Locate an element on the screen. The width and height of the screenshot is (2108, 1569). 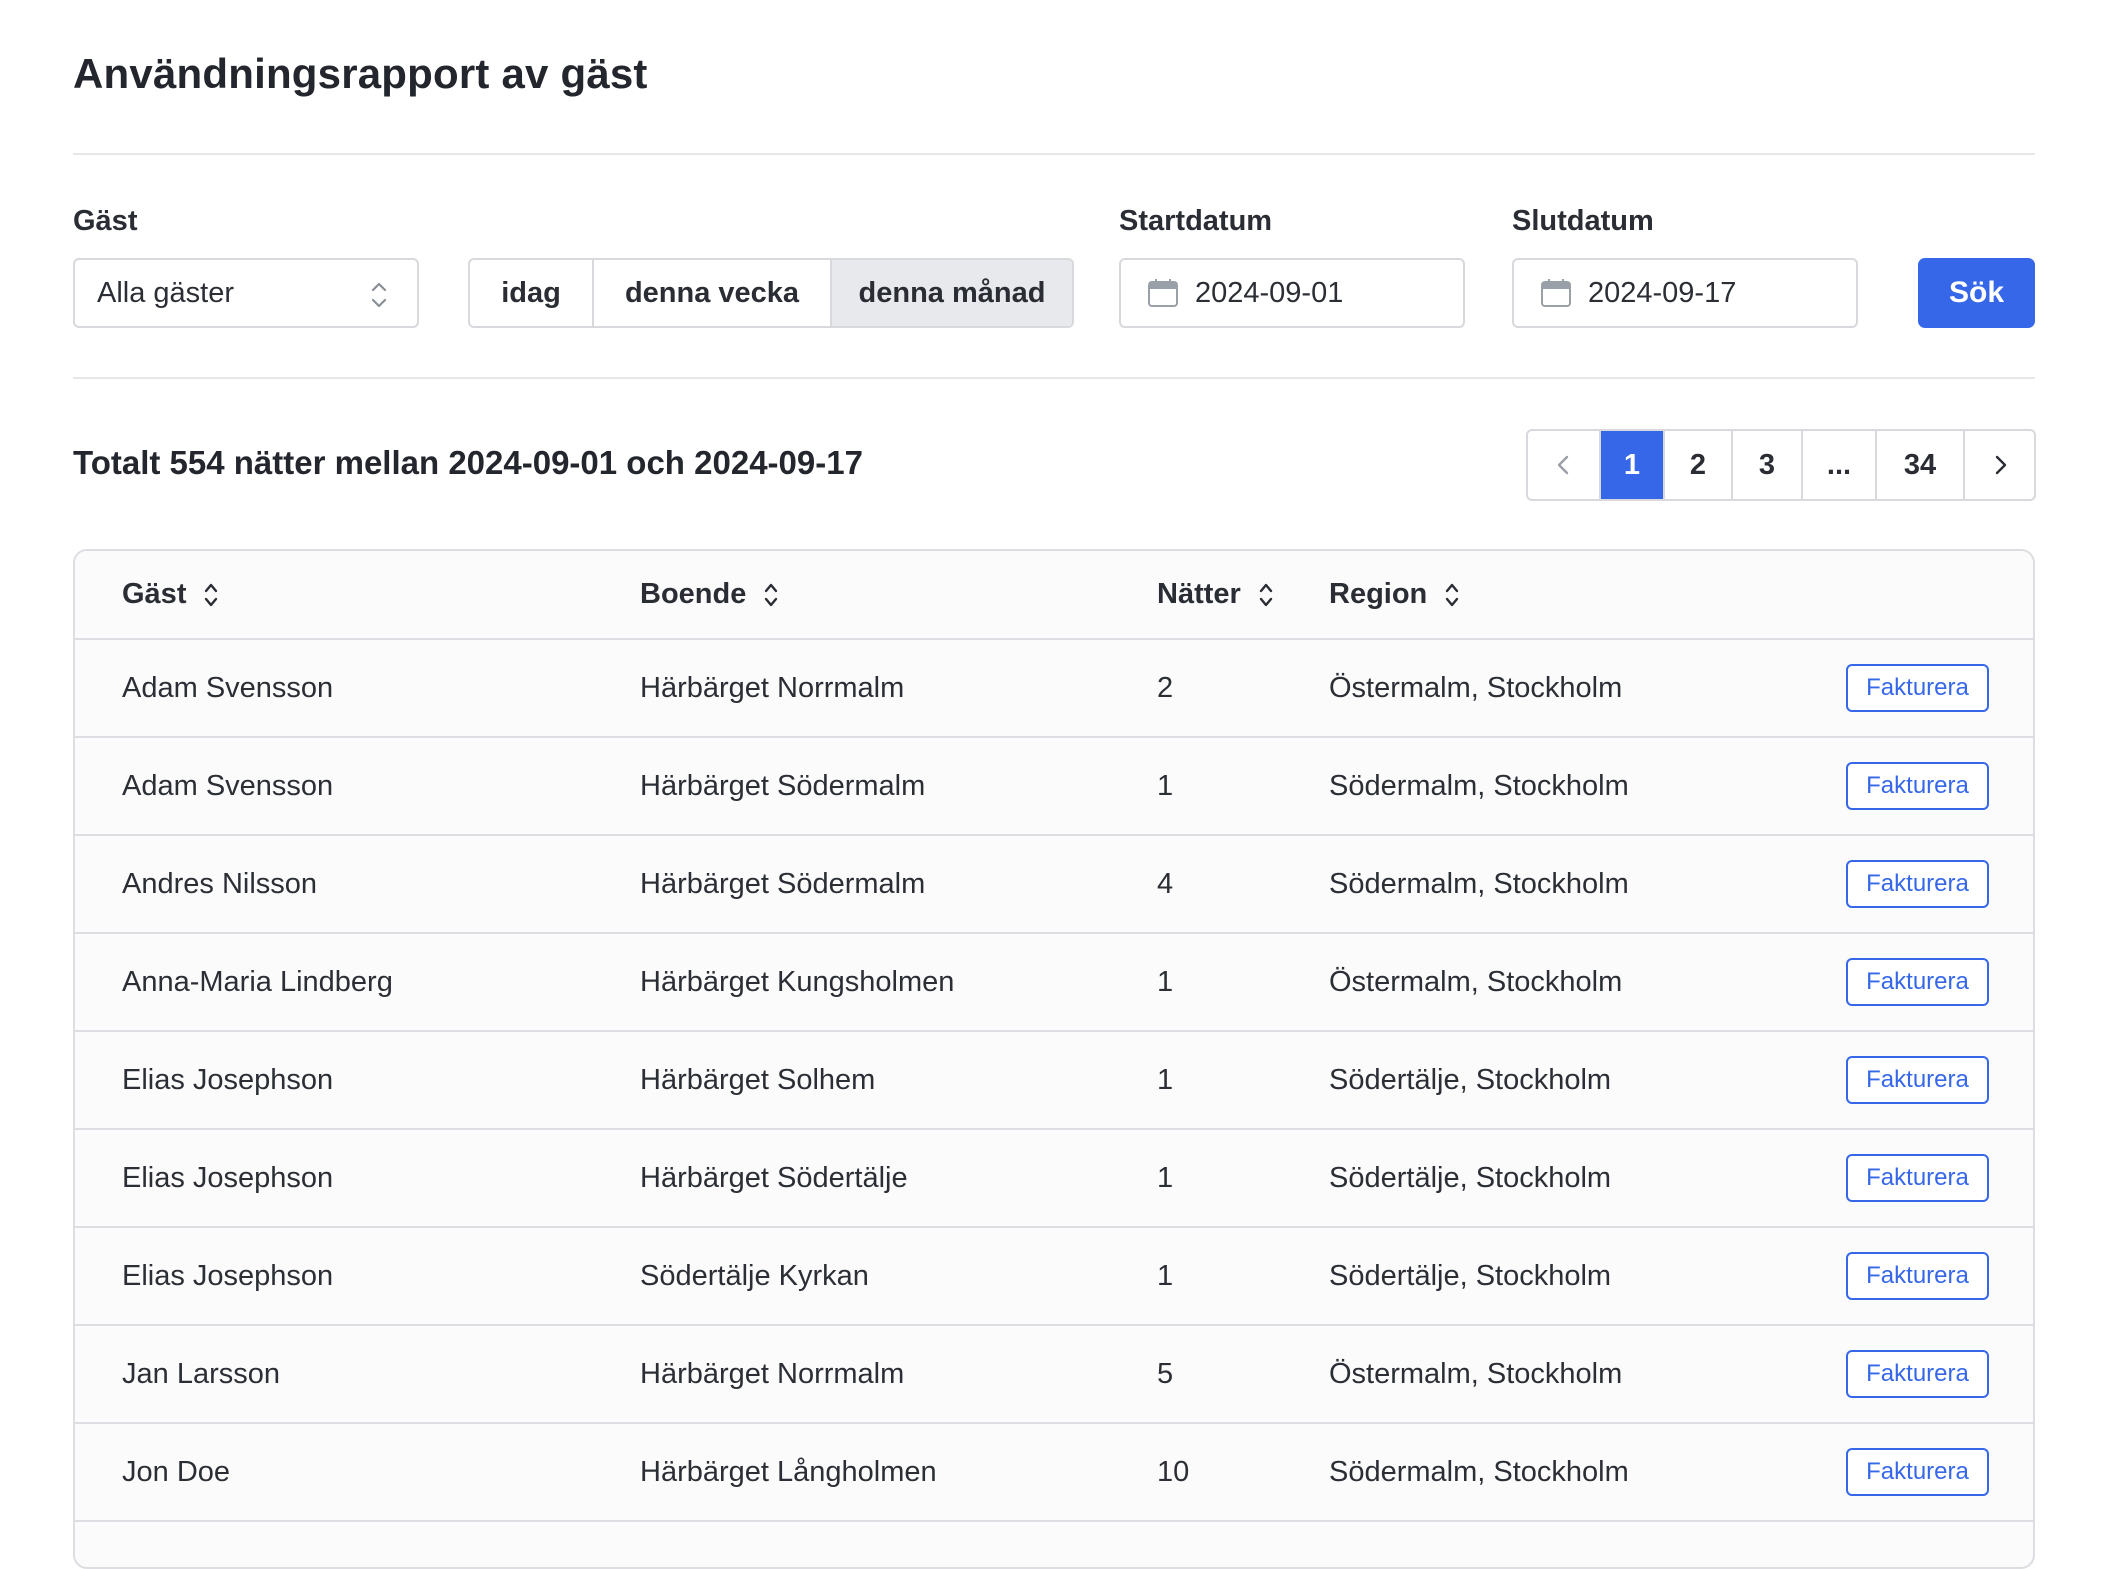
guest-filter-label: Gäst is located at coordinates (105, 221).